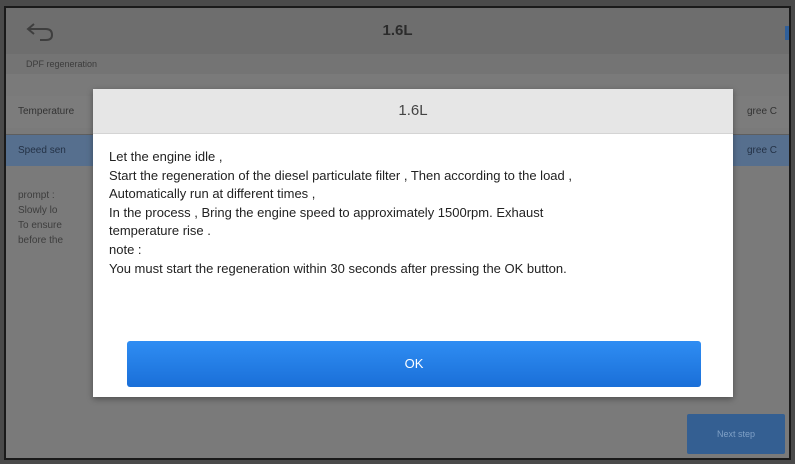 Image resolution: width=795 pixels, height=464 pixels. I want to click on top-bar: 1.6L, so click(397, 31).